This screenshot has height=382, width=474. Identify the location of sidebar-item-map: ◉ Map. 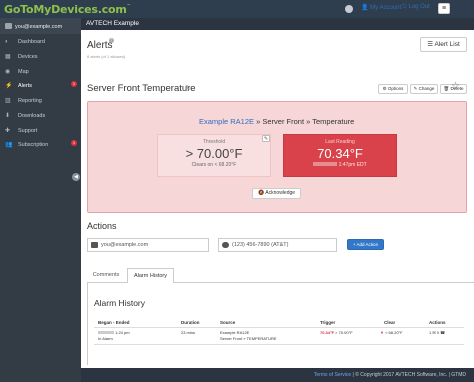
(40, 71).